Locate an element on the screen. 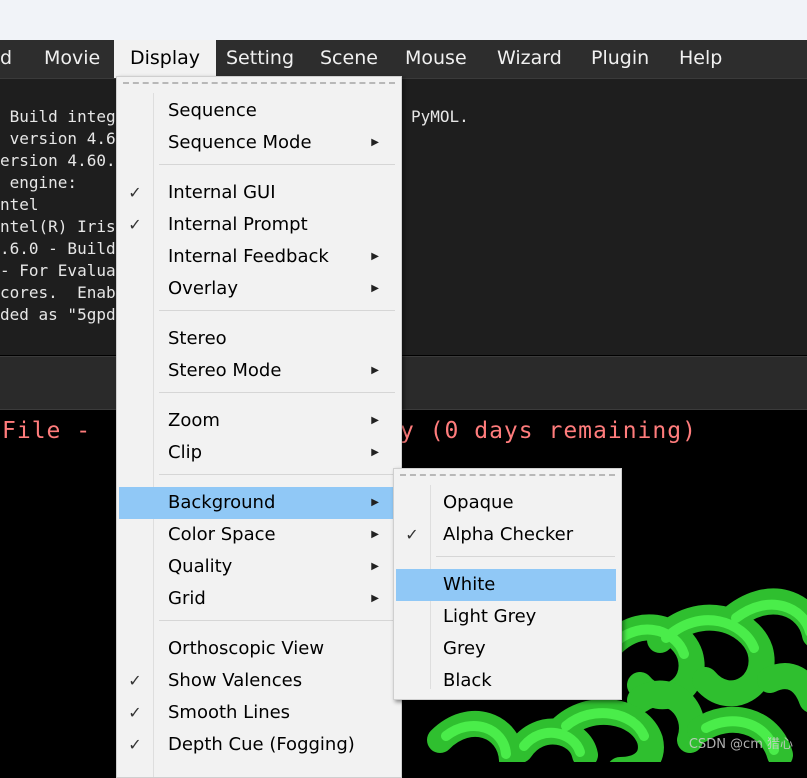  menu-item-label: Sequence Mode is located at coordinates (240, 142).